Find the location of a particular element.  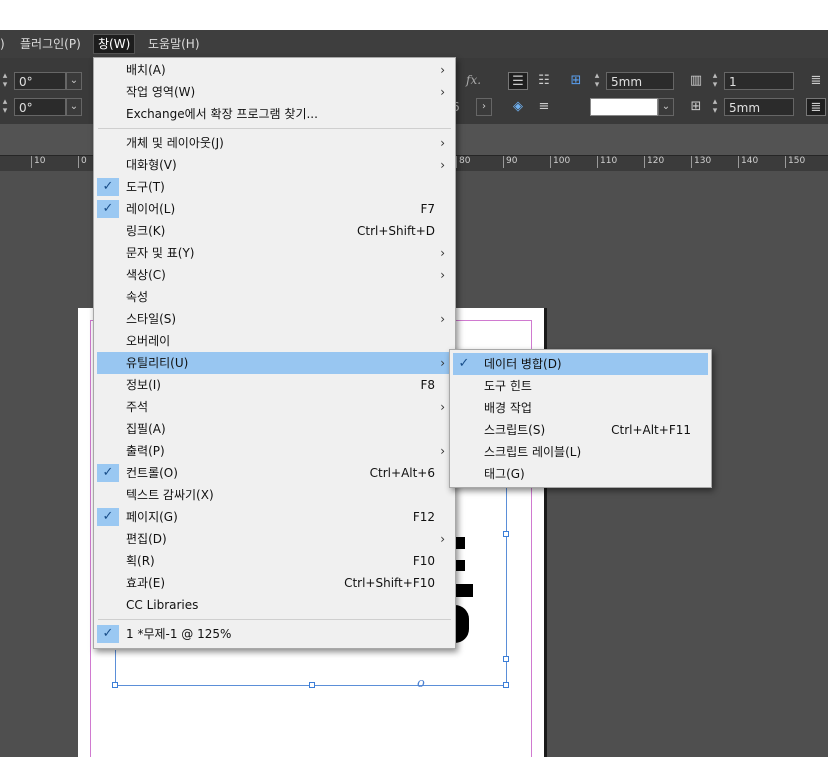

ruler-label: 0 is located at coordinates (82, 162).